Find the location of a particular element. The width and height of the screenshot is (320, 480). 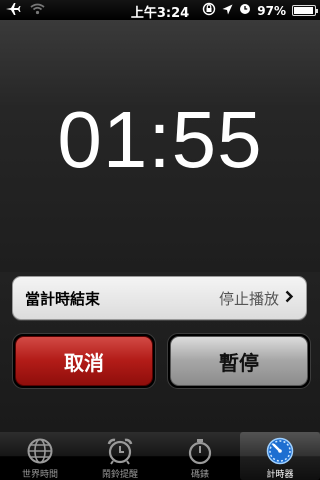

battery-level-fill is located at coordinates (304, 10).